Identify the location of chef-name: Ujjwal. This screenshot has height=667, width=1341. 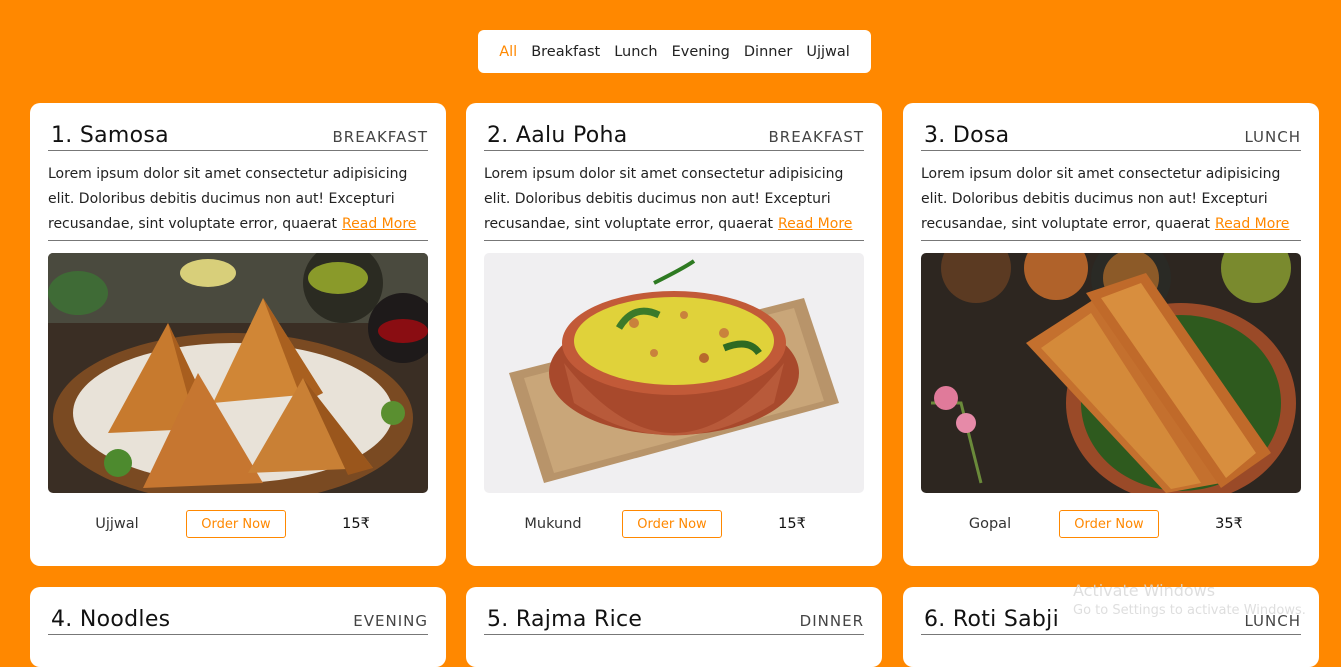
(117, 524).